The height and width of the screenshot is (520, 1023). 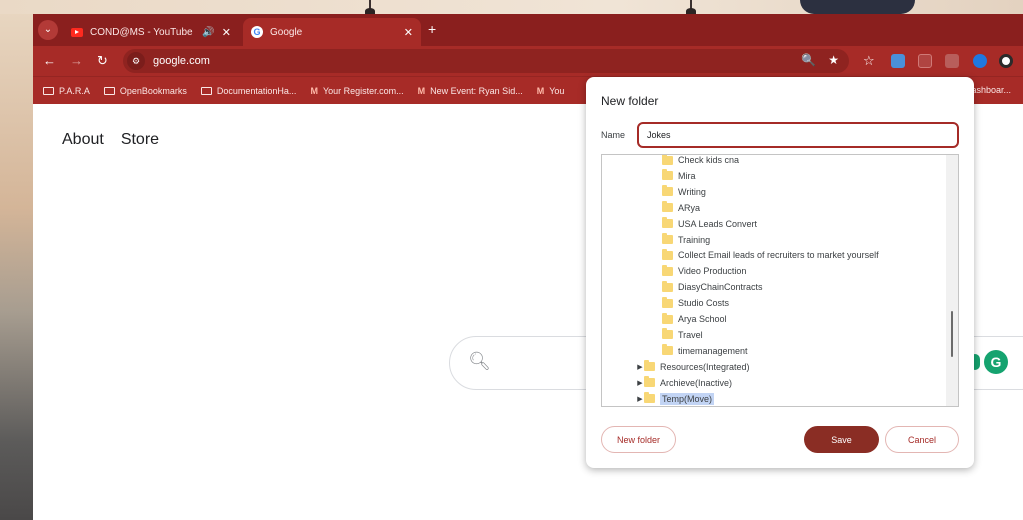 I want to click on folder-tree-row: Arya School, so click(x=774, y=319).